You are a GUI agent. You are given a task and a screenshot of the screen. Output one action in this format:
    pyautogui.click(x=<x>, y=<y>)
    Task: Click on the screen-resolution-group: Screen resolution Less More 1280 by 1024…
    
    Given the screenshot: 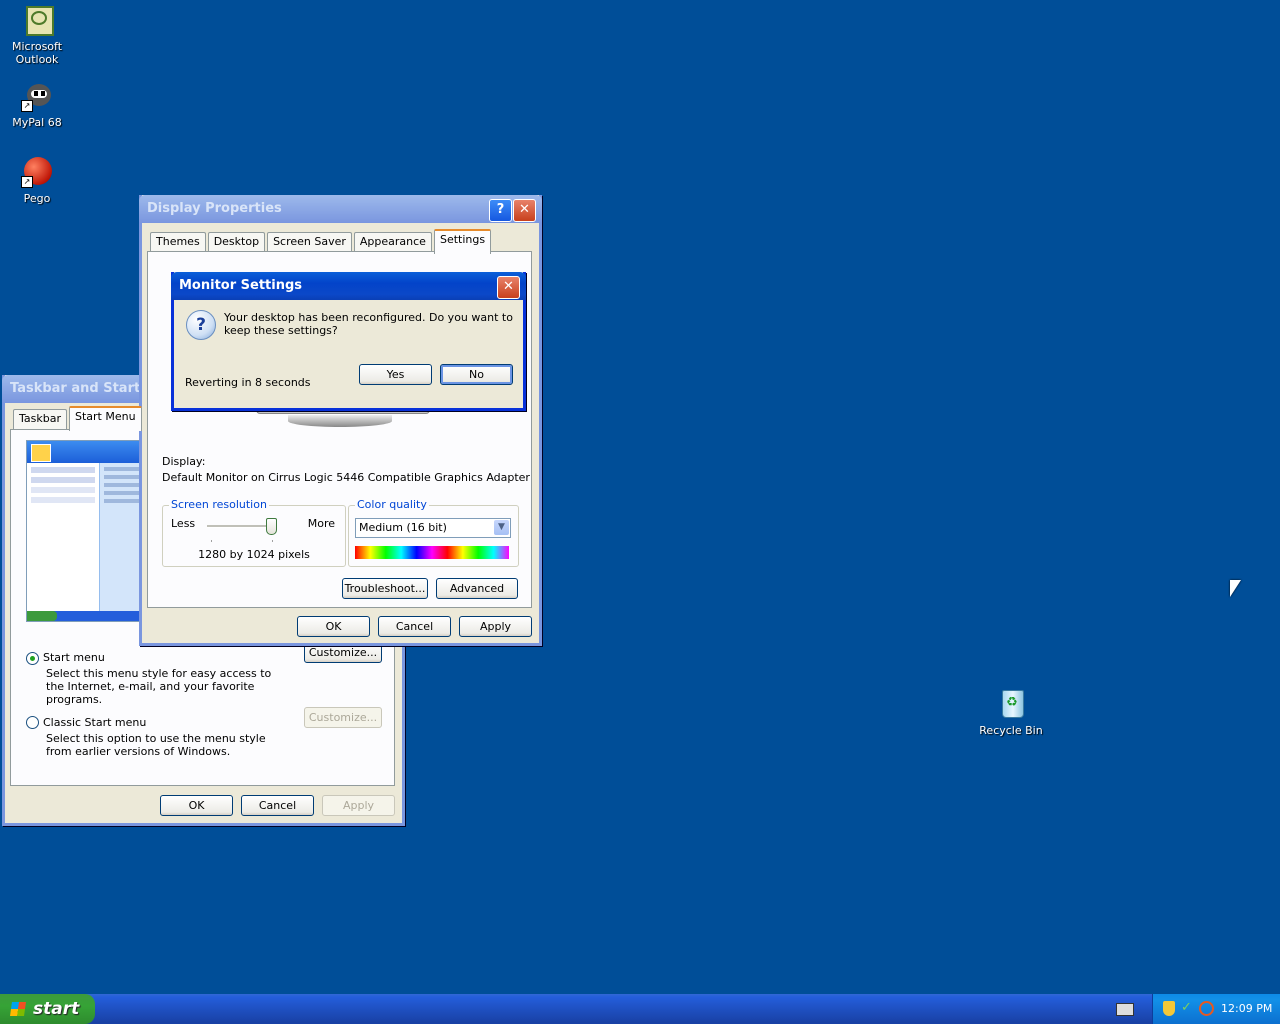 What is the action you would take?
    pyautogui.click(x=254, y=532)
    